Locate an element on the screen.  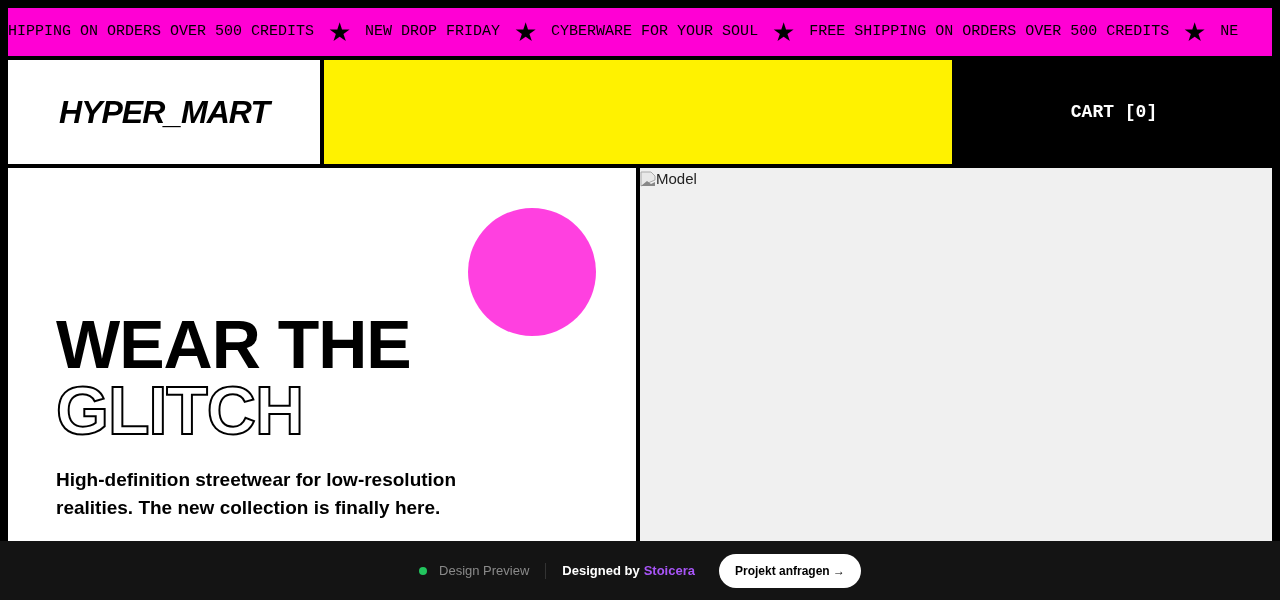
ticker-text: NE is located at coordinates (1229, 31).